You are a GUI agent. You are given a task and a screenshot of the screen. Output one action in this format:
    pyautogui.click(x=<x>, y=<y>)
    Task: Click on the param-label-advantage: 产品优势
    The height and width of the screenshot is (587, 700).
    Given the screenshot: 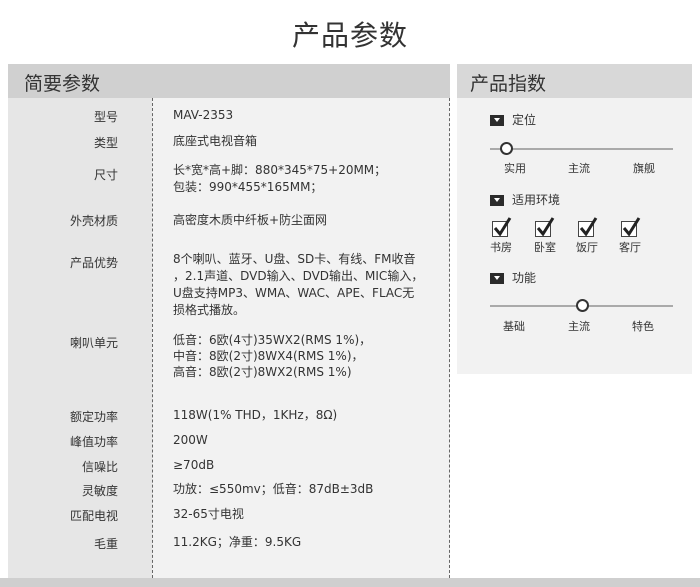 What is the action you would take?
    pyautogui.click(x=93, y=263)
    